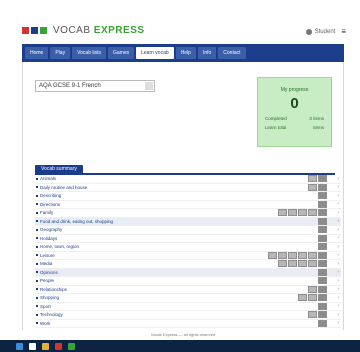 This screenshot has height=352, width=360. Describe the element at coordinates (188, 264) in the screenshot. I see `list-item: Media ›` at that location.